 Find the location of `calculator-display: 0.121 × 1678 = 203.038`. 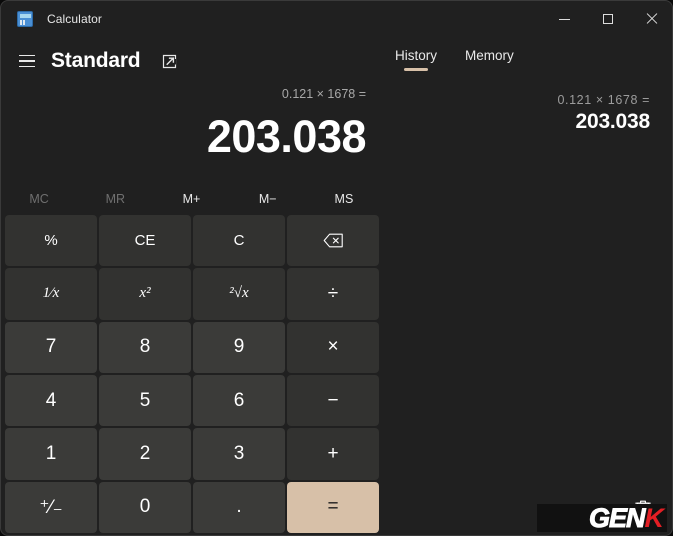

calculator-display: 0.121 × 1678 = 203.038 is located at coordinates (191, 125).